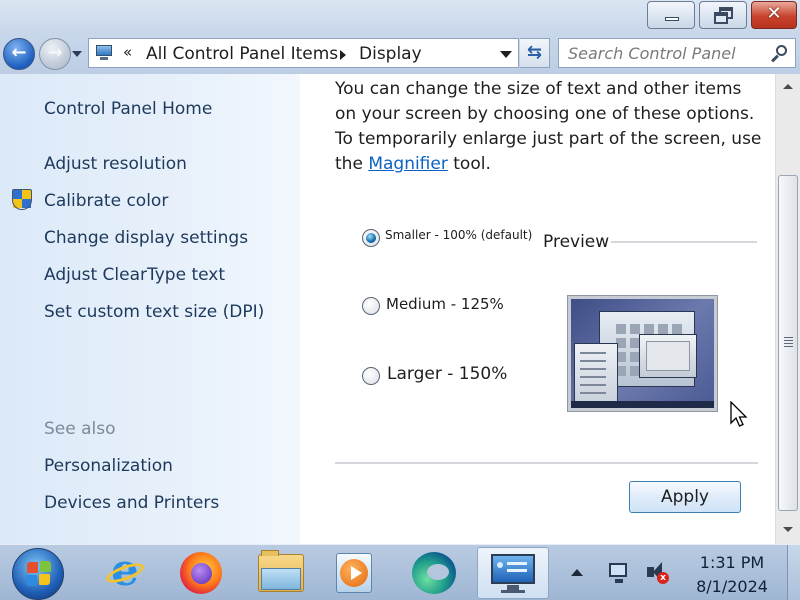  I want to click on internet-explorer-icon: e, so click(125, 570).